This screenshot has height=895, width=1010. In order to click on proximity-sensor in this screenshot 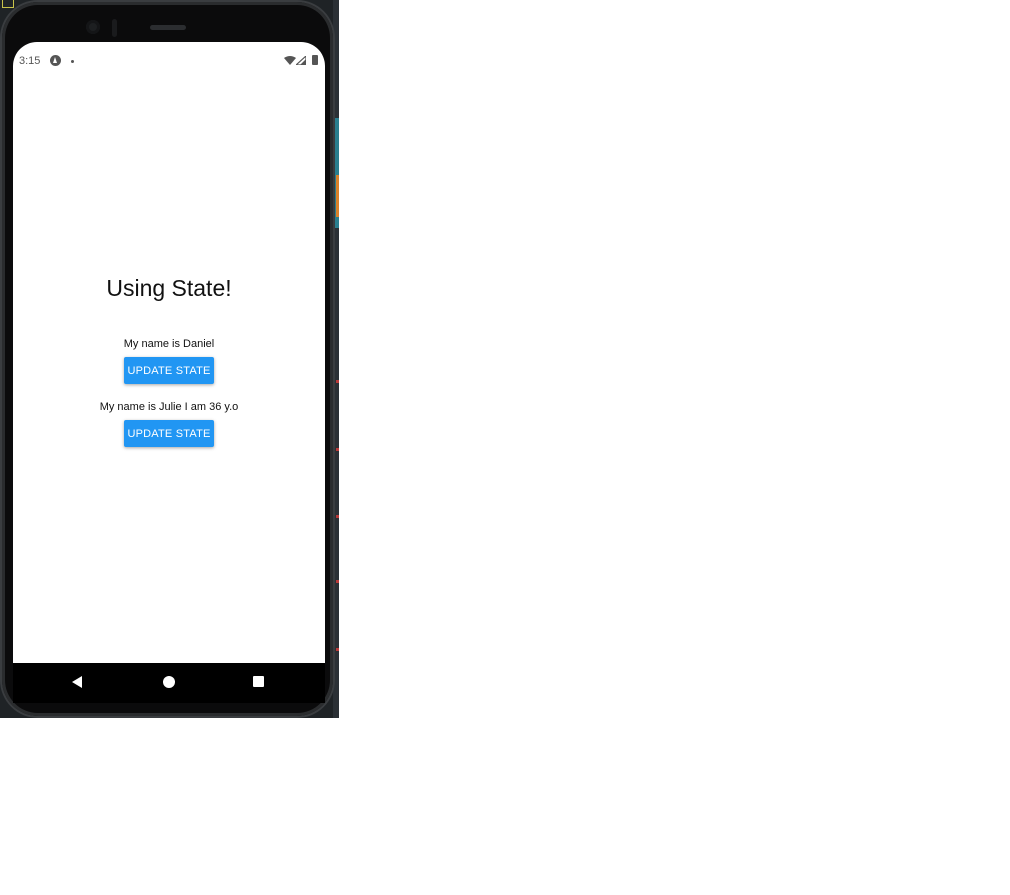, I will do `click(114, 28)`.